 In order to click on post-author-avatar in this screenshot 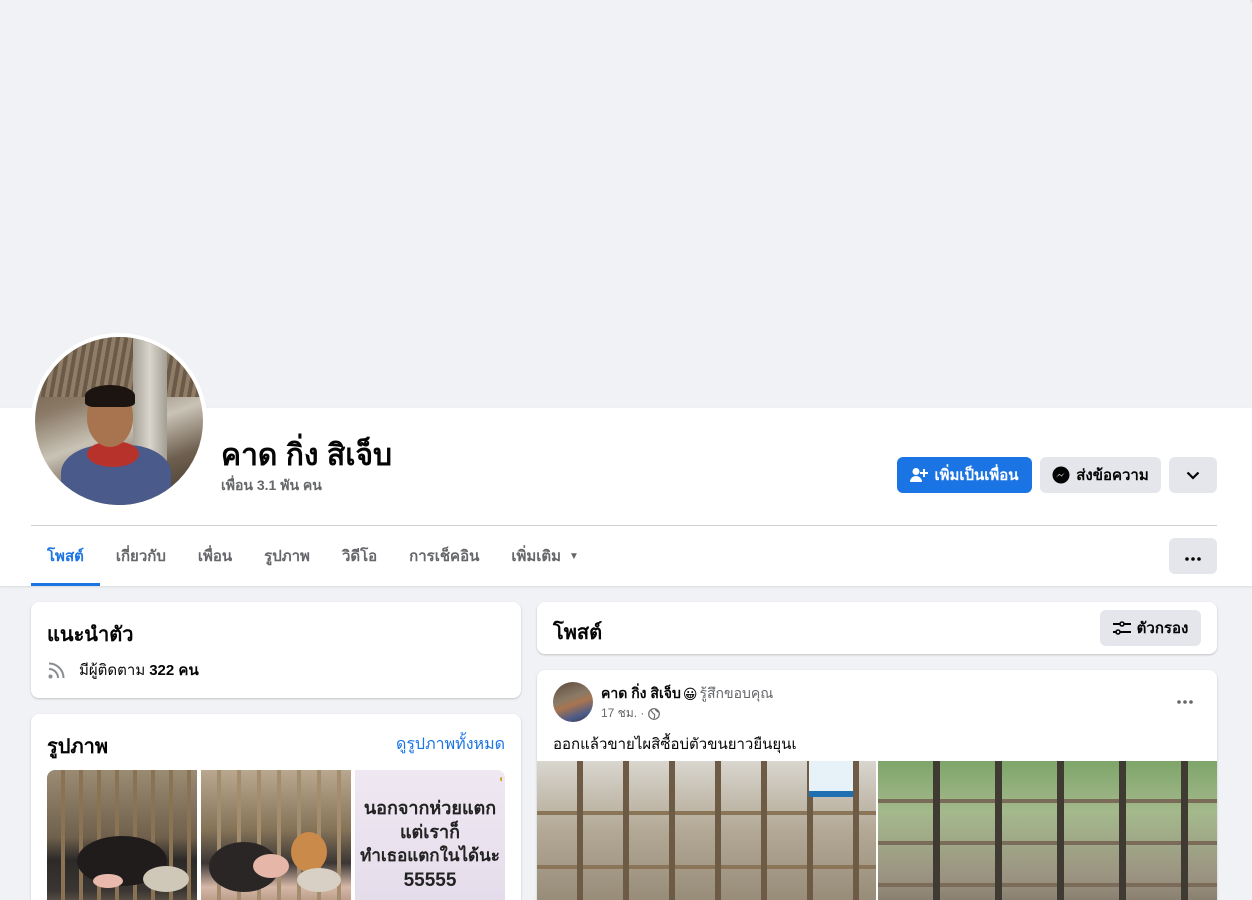, I will do `click(573, 702)`.